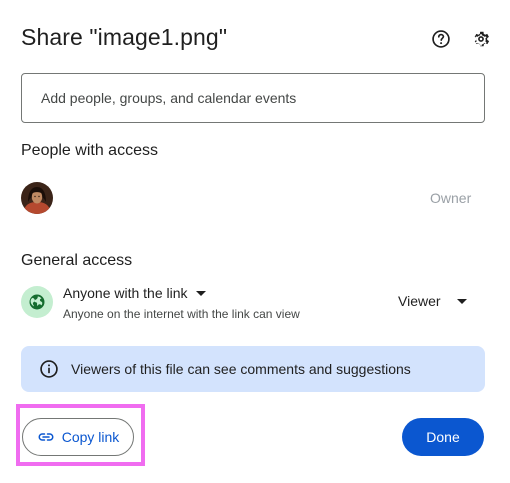 The image size is (510, 483). Describe the element at coordinates (49, 369) in the screenshot. I see `info-icon` at that location.